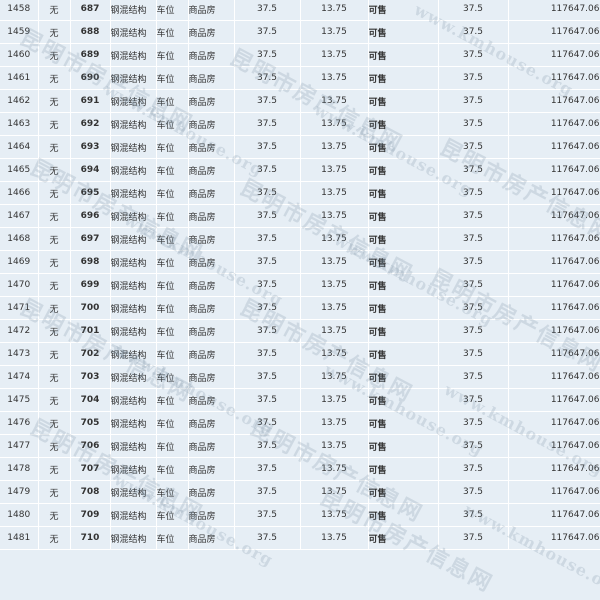  Describe the element at coordinates (19, 239) in the screenshot. I see `row-number: 1468` at that location.